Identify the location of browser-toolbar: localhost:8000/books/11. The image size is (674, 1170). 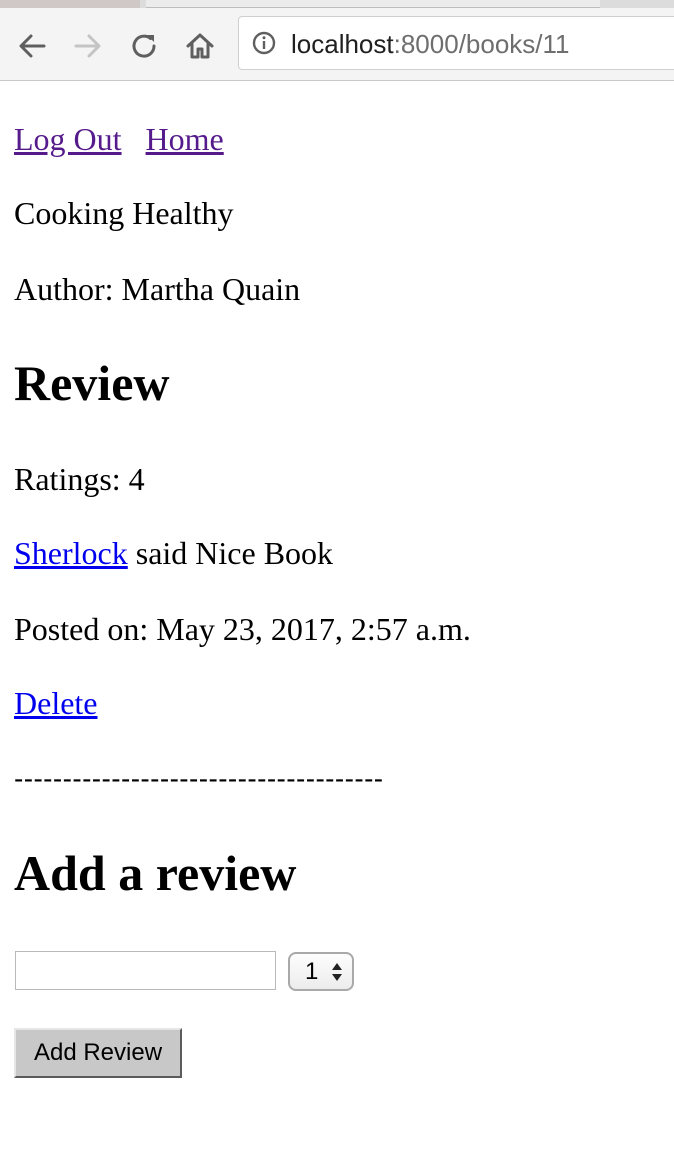
(337, 44).